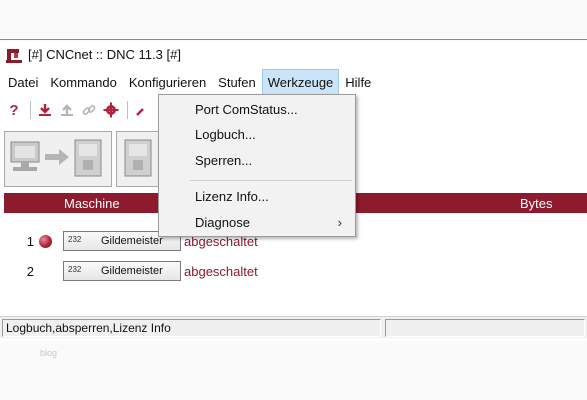 Image resolution: width=587 pixels, height=400 pixels. I want to click on machine-button: 232 Gildemeister, so click(122, 271).